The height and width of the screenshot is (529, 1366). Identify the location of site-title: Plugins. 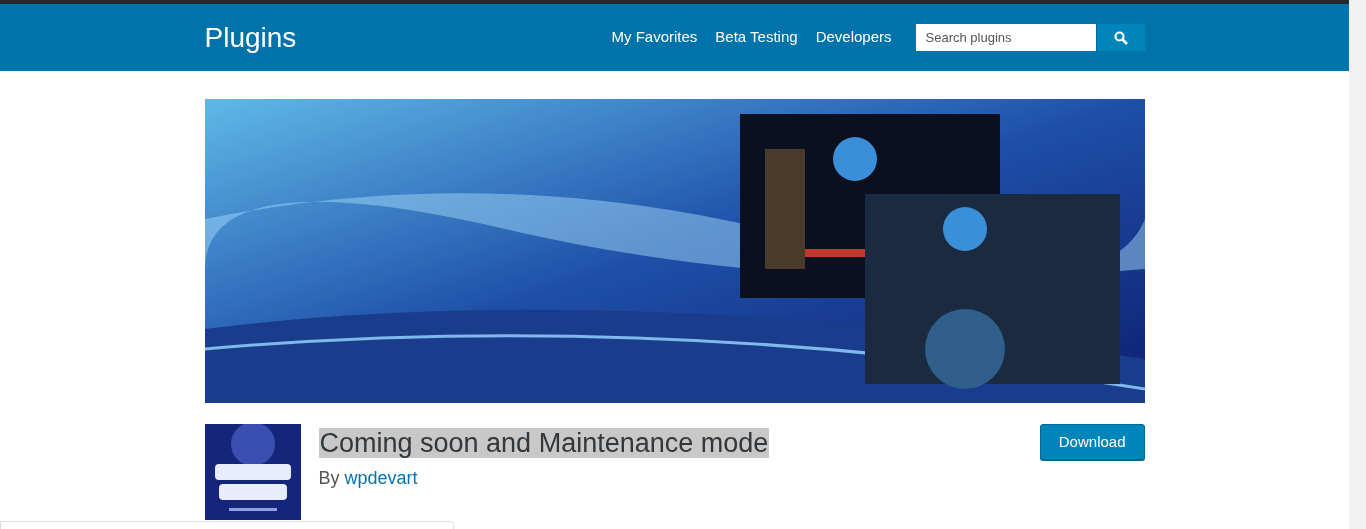
(250, 37).